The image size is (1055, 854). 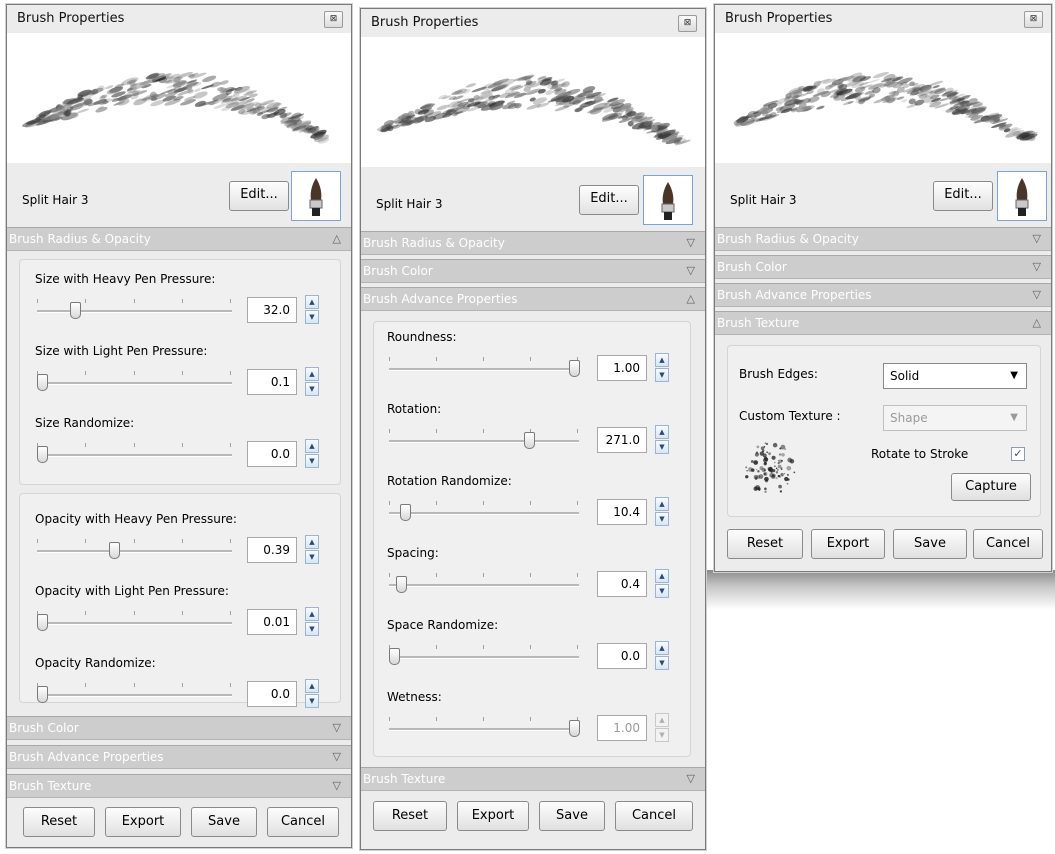 What do you see at coordinates (955, 418) in the screenshot?
I see `custom-texture-select: Shape ▼` at bounding box center [955, 418].